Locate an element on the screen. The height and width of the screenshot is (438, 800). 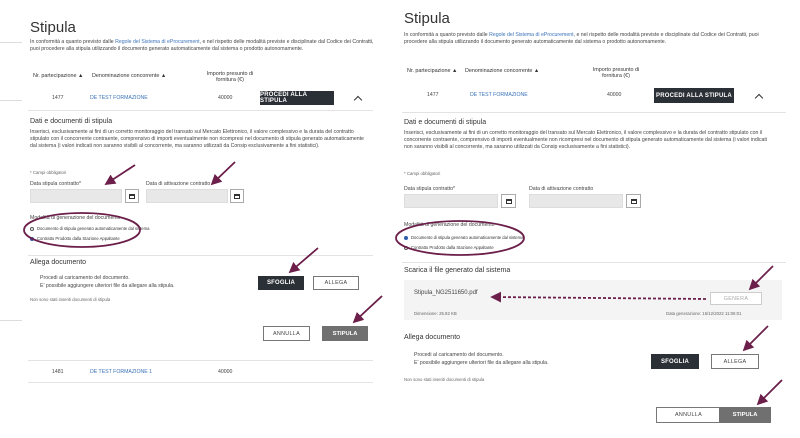
generated-file-name: Stipula_NG2511650.pdf is located at coordinates (446, 293).